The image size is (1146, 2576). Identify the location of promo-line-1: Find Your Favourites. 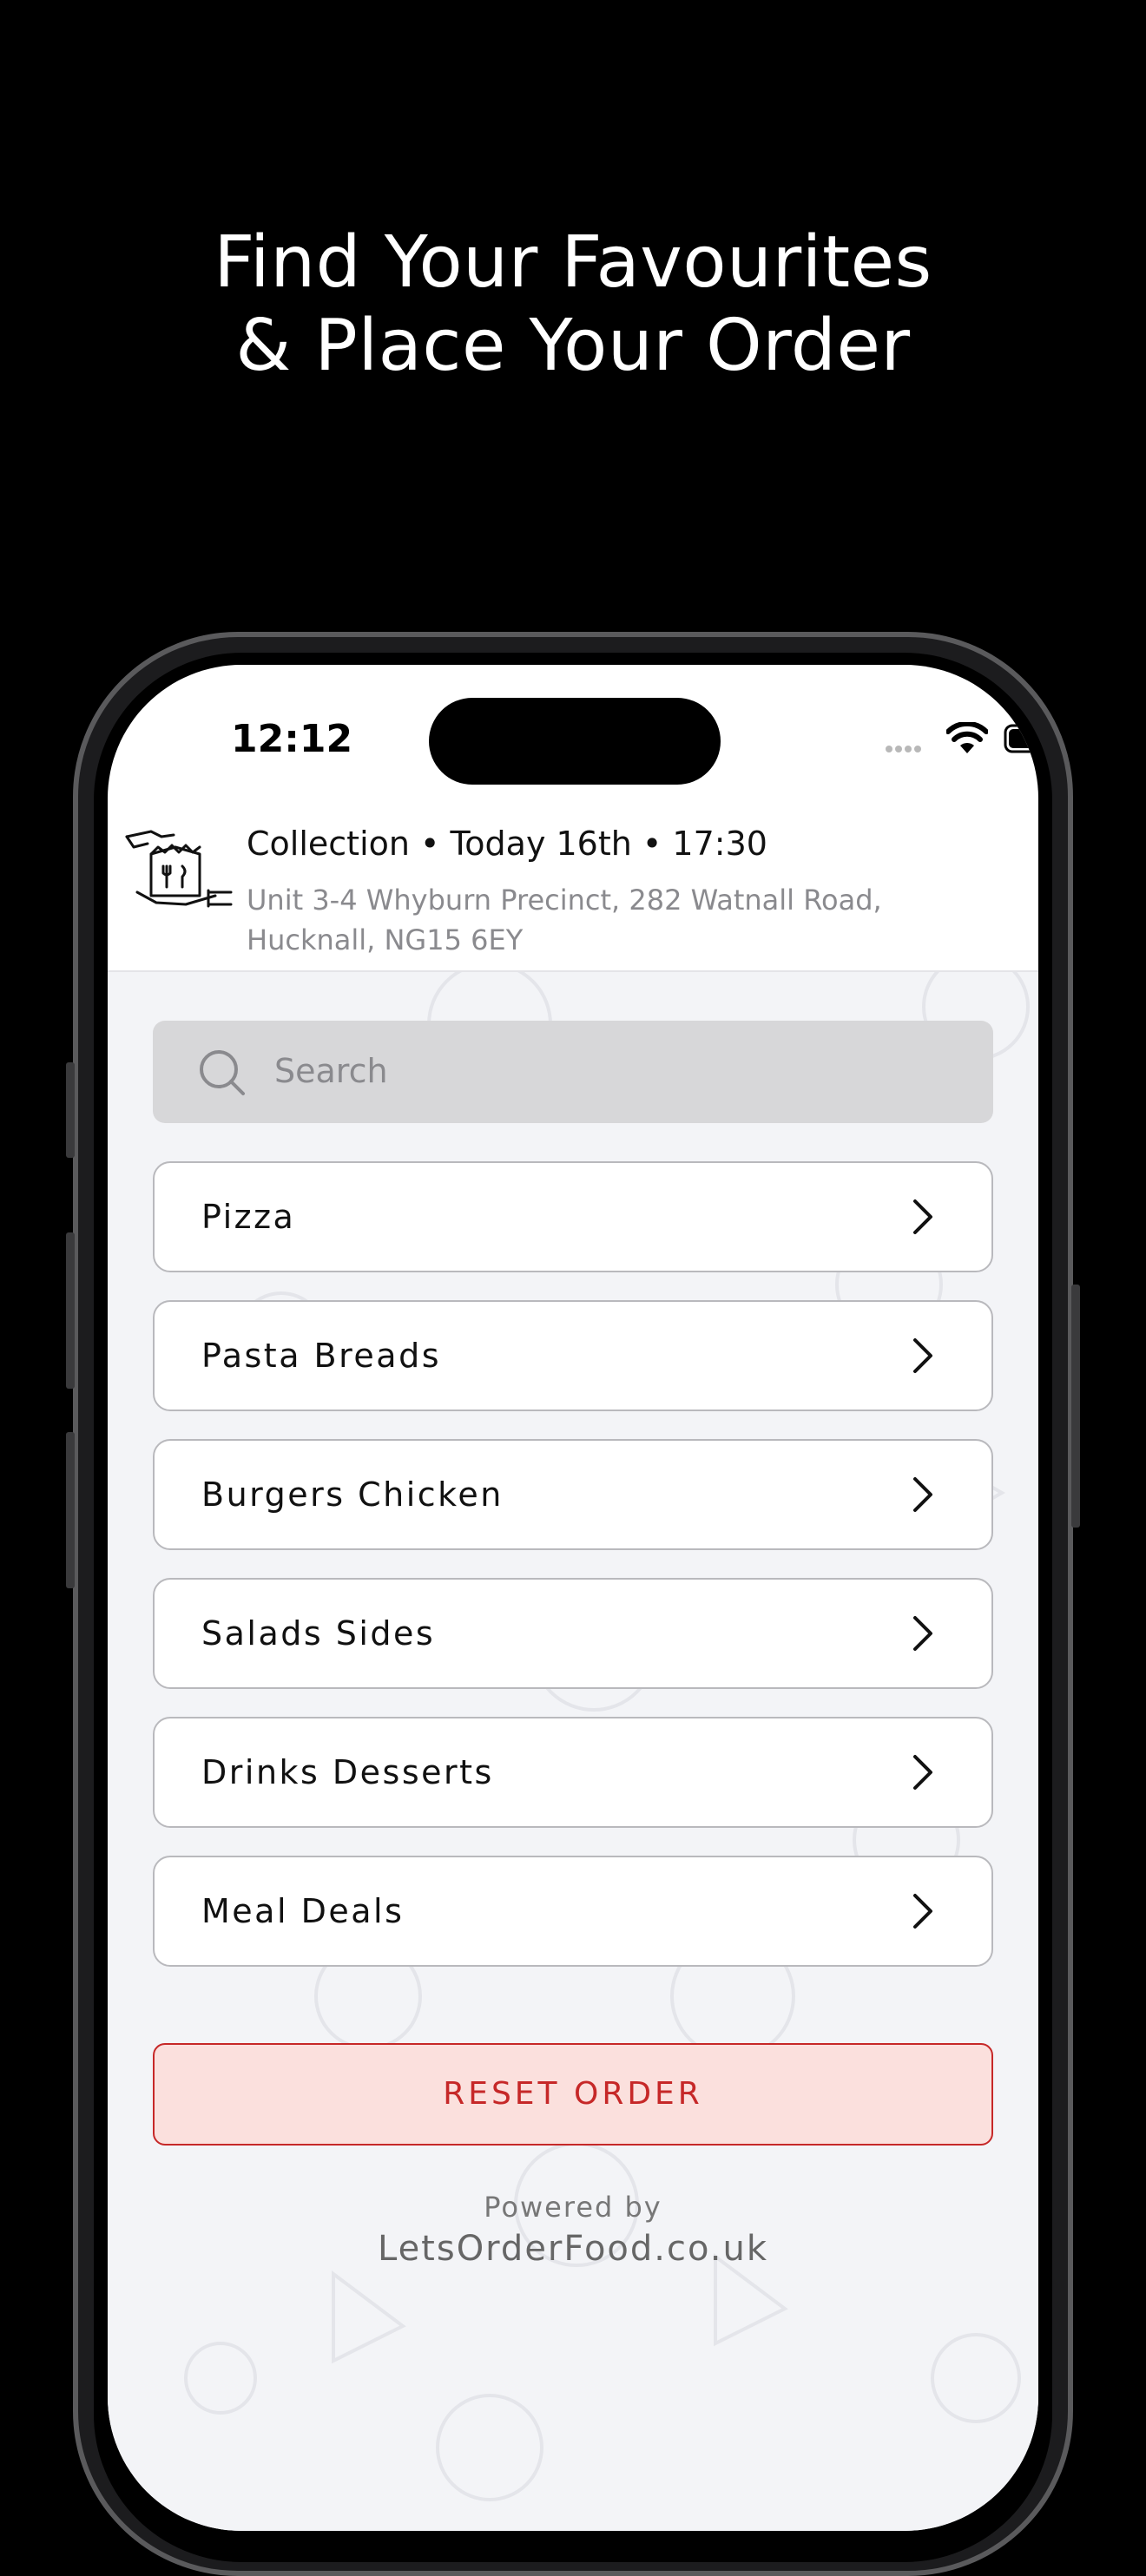
(573, 262).